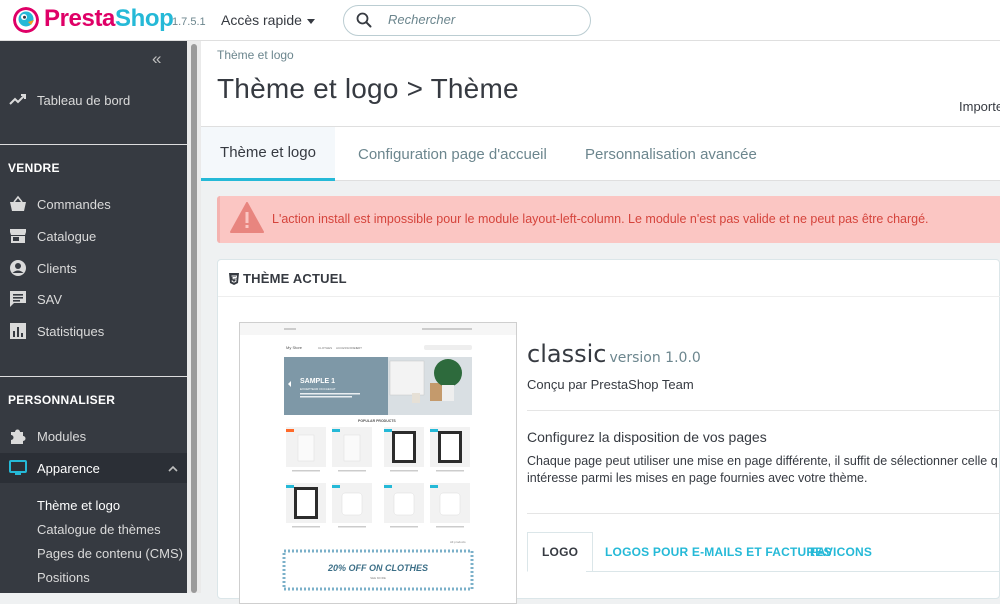 The width and height of the screenshot is (1000, 604). What do you see at coordinates (62, 436) in the screenshot?
I see `sidebar-item-label: Modules` at bounding box center [62, 436].